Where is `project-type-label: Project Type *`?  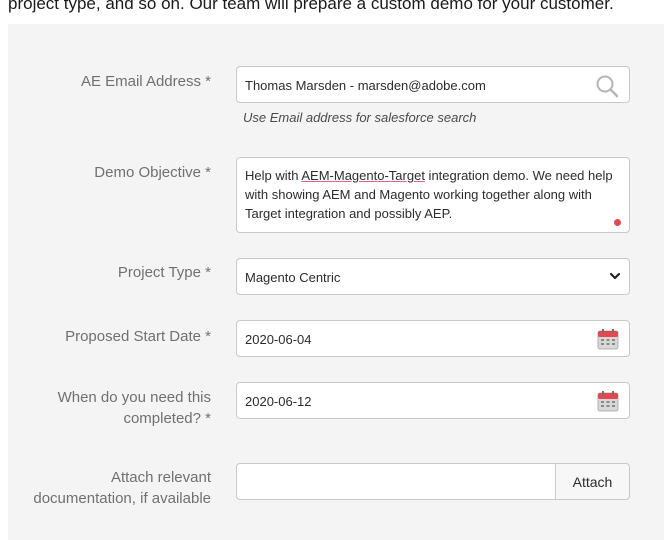
project-type-label: Project Type * is located at coordinates (164, 272).